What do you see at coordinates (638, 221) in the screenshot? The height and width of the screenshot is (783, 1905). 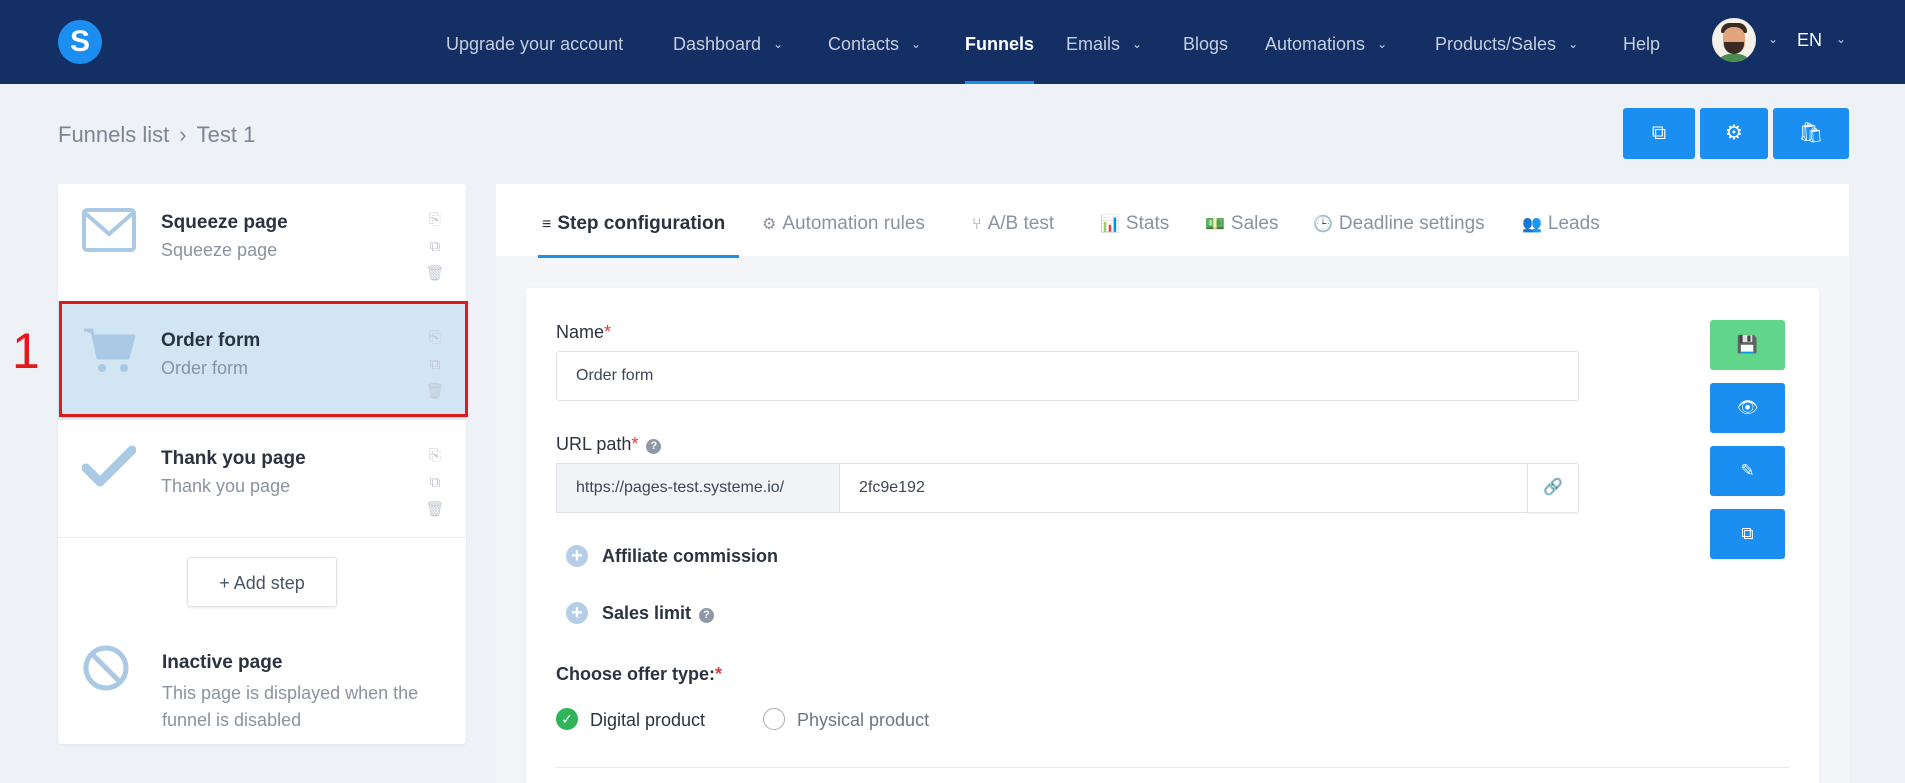 I see `tab-step-configuration: ≡ Step configuration` at bounding box center [638, 221].